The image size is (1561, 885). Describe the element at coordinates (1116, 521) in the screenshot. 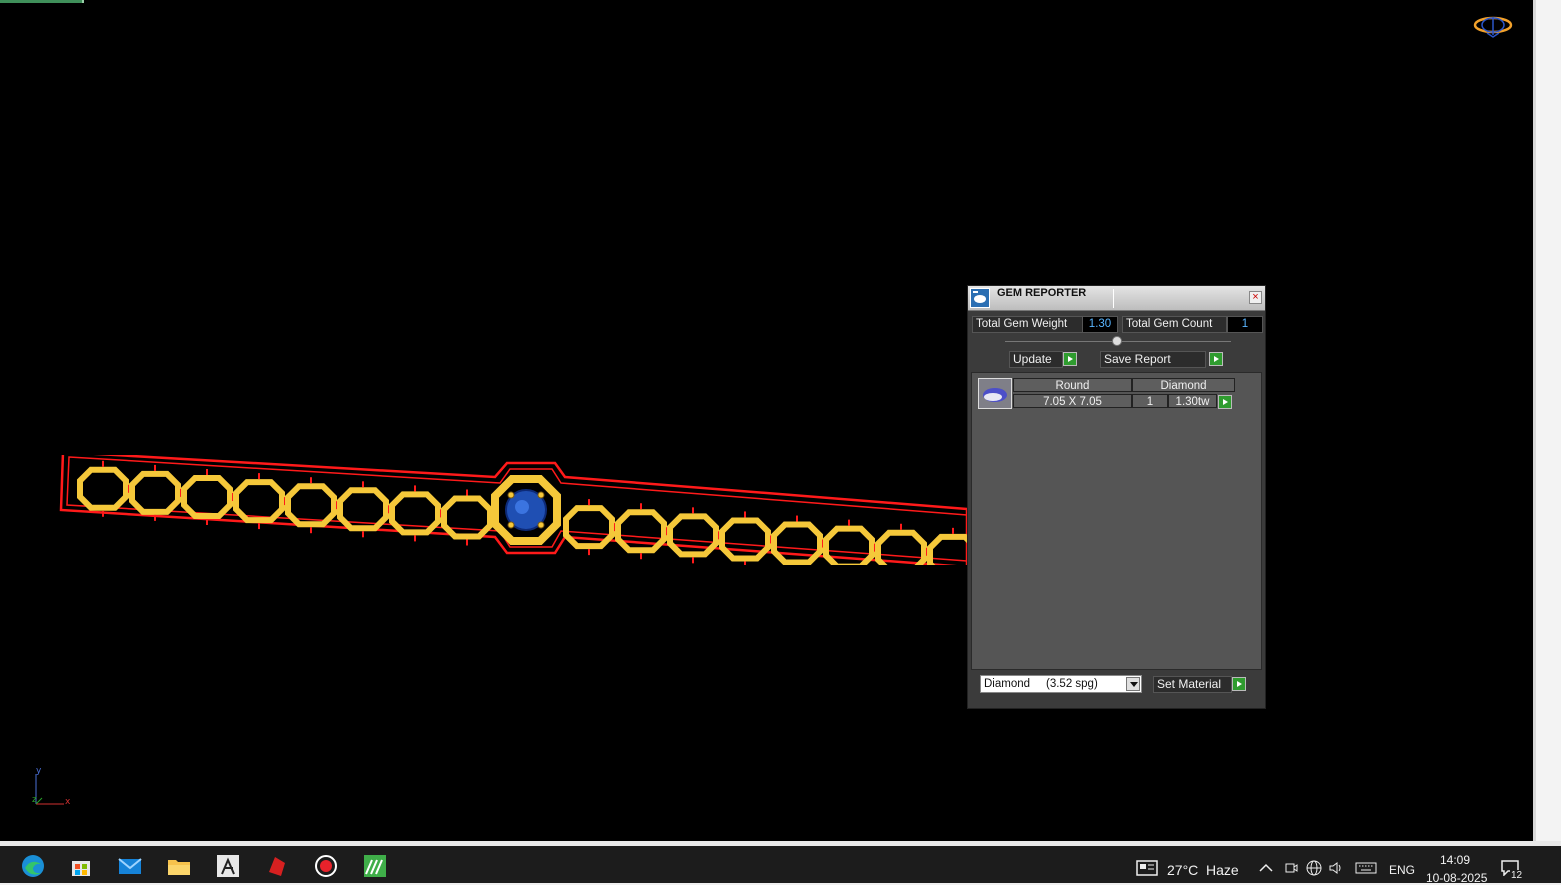

I see `gem-list: Round Diamond 7.05 X 7.05 1 1.30tw` at that location.